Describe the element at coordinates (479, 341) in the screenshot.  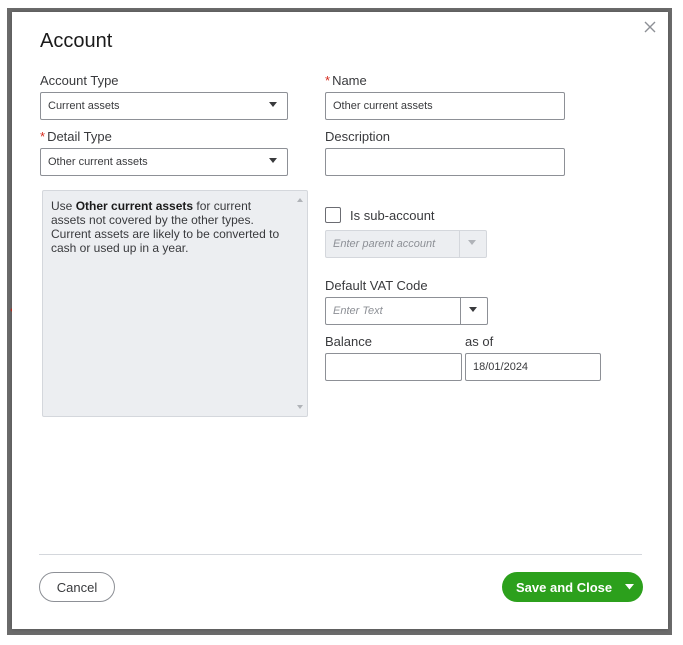
I see `as-of-label: as of` at that location.